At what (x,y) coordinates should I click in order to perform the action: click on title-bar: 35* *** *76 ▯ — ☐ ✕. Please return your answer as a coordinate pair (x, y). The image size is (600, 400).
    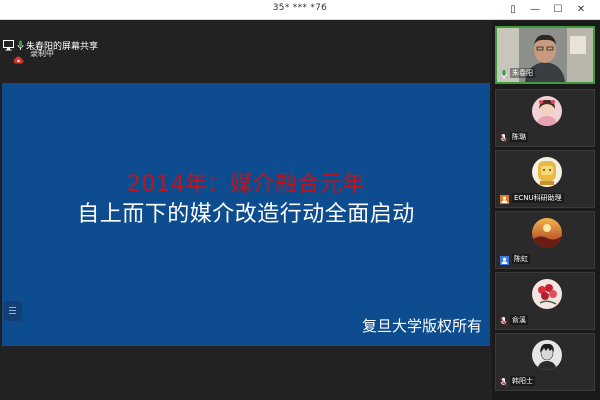
    Looking at the image, I should click on (300, 10).